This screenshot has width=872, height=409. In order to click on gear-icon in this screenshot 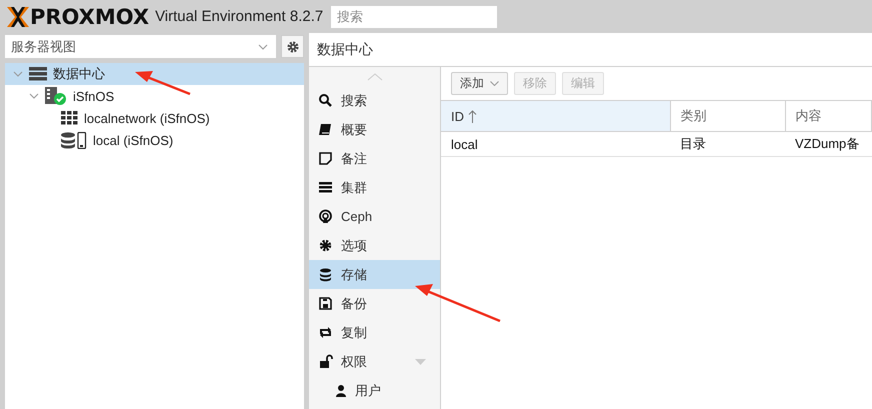, I will do `click(293, 47)`.